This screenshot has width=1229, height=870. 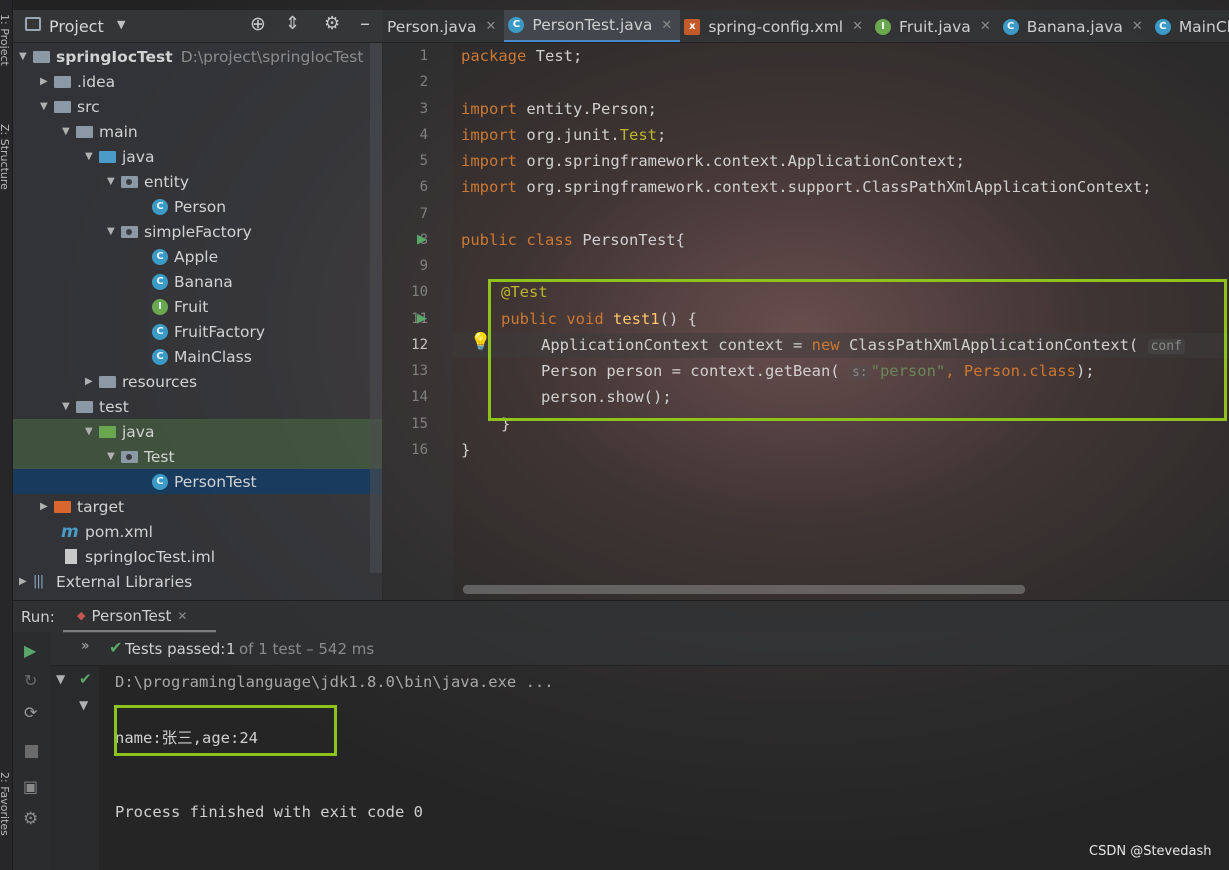 I want to click on tree-label: main, so click(x=118, y=131).